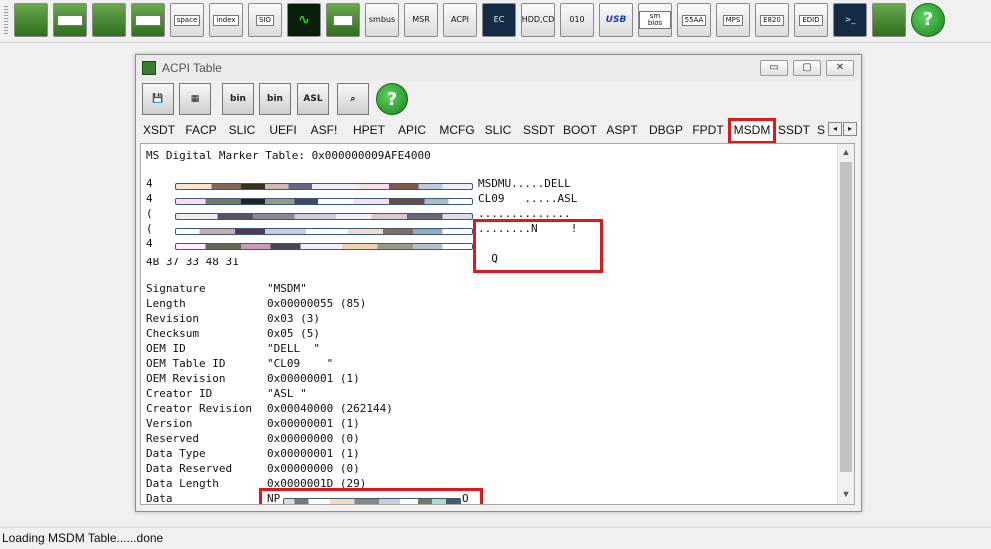 This screenshot has width=991, height=549. Describe the element at coordinates (382, 20) in the screenshot. I see `smbus-icon: smbus` at that location.